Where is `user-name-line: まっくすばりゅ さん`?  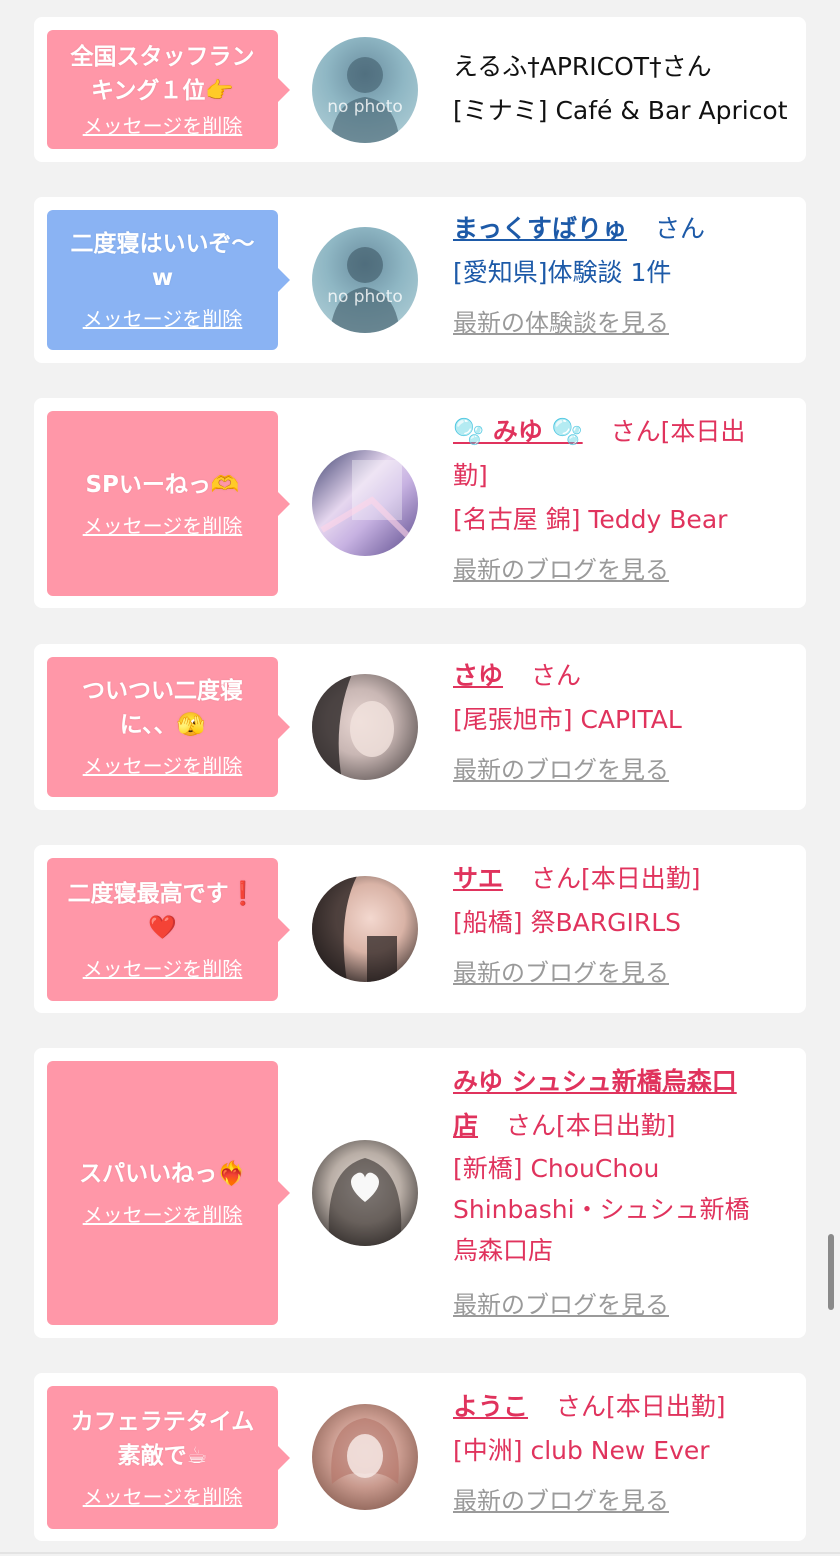 user-name-line: まっくすばりゅ さん is located at coordinates (623, 229).